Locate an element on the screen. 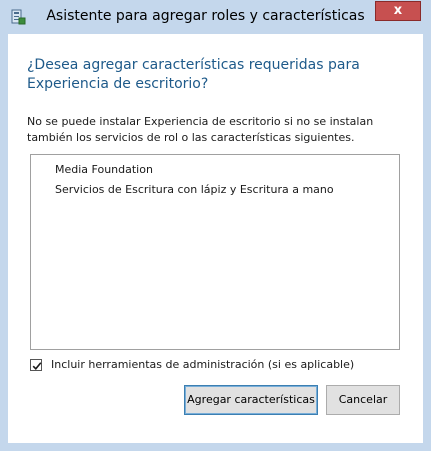  list-item: Media Foundation is located at coordinates (104, 169).